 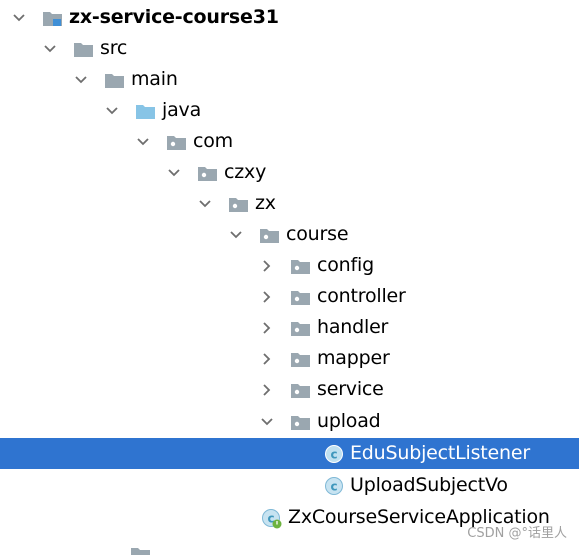 What do you see at coordinates (289, 485) in the screenshot?
I see `tree-row-uploadsubjectvo: c UploadSubjectVo` at bounding box center [289, 485].